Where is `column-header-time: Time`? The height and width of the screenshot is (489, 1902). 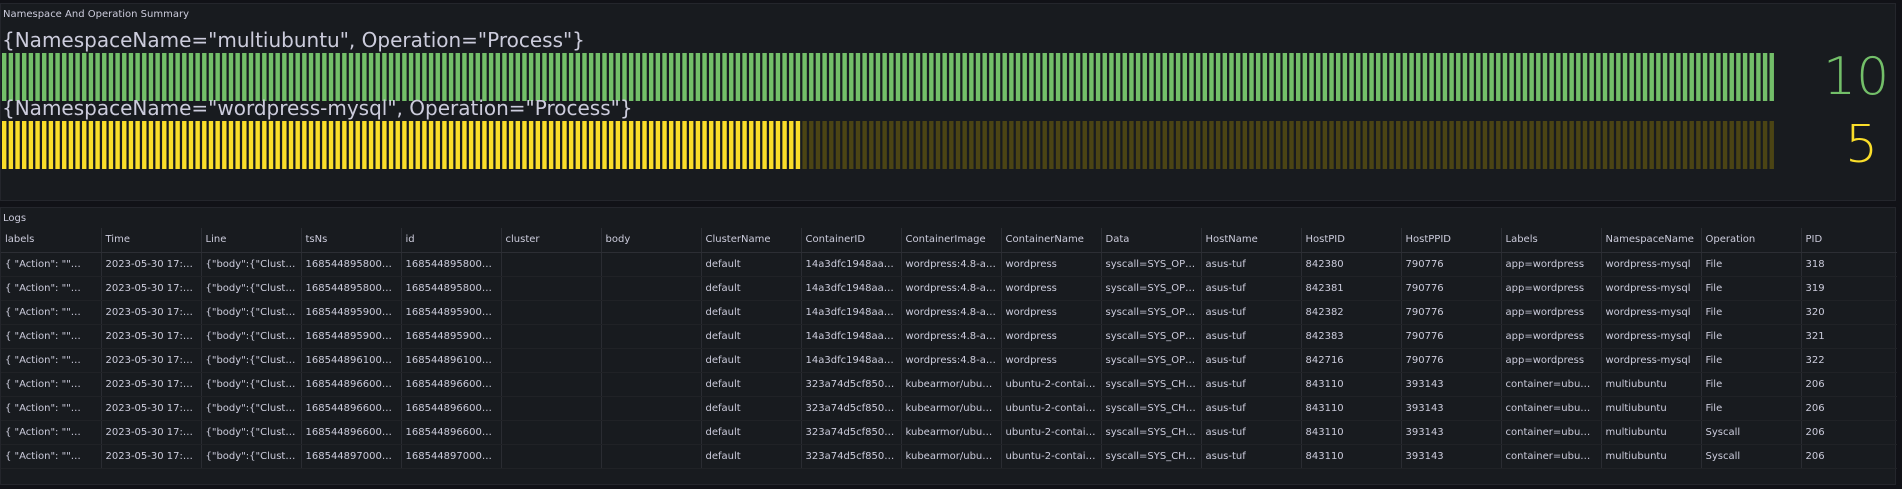
column-header-time: Time is located at coordinates (150, 240).